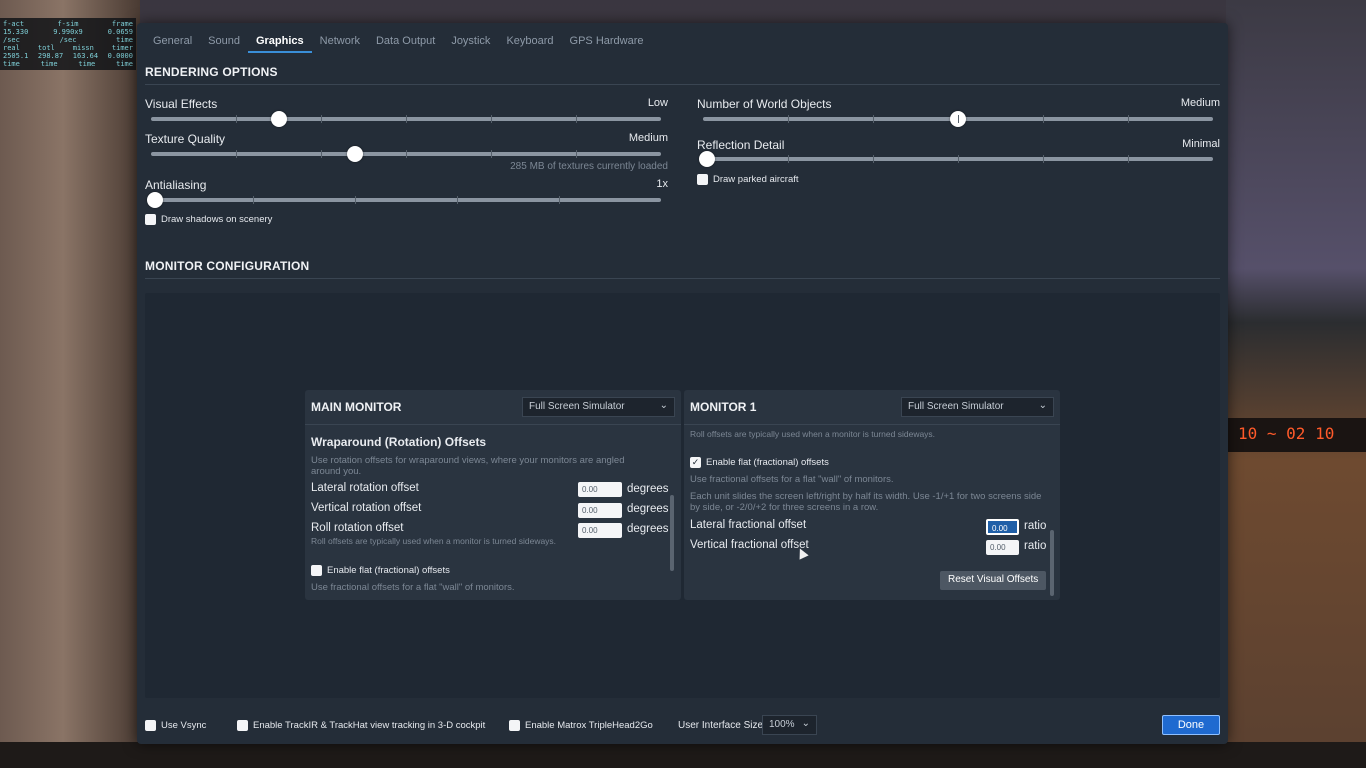  What do you see at coordinates (1201, 144) in the screenshot?
I see `reflection-detail-value: Minimal` at bounding box center [1201, 144].